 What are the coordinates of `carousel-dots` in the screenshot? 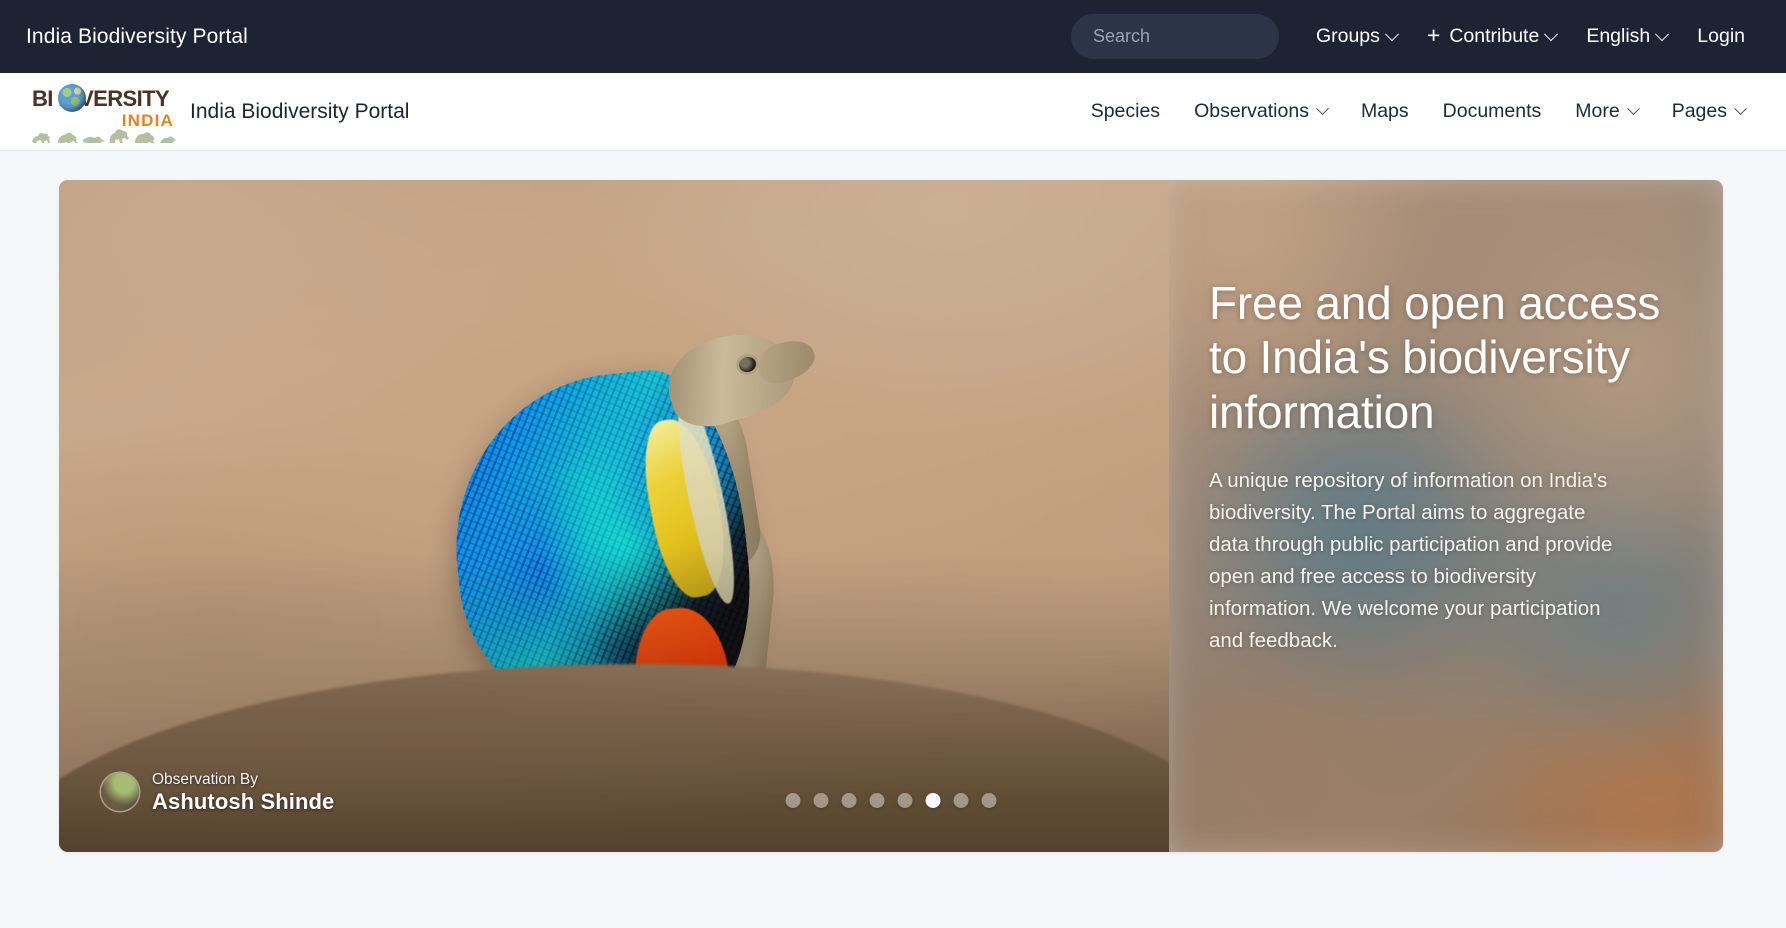 It's located at (891, 800).